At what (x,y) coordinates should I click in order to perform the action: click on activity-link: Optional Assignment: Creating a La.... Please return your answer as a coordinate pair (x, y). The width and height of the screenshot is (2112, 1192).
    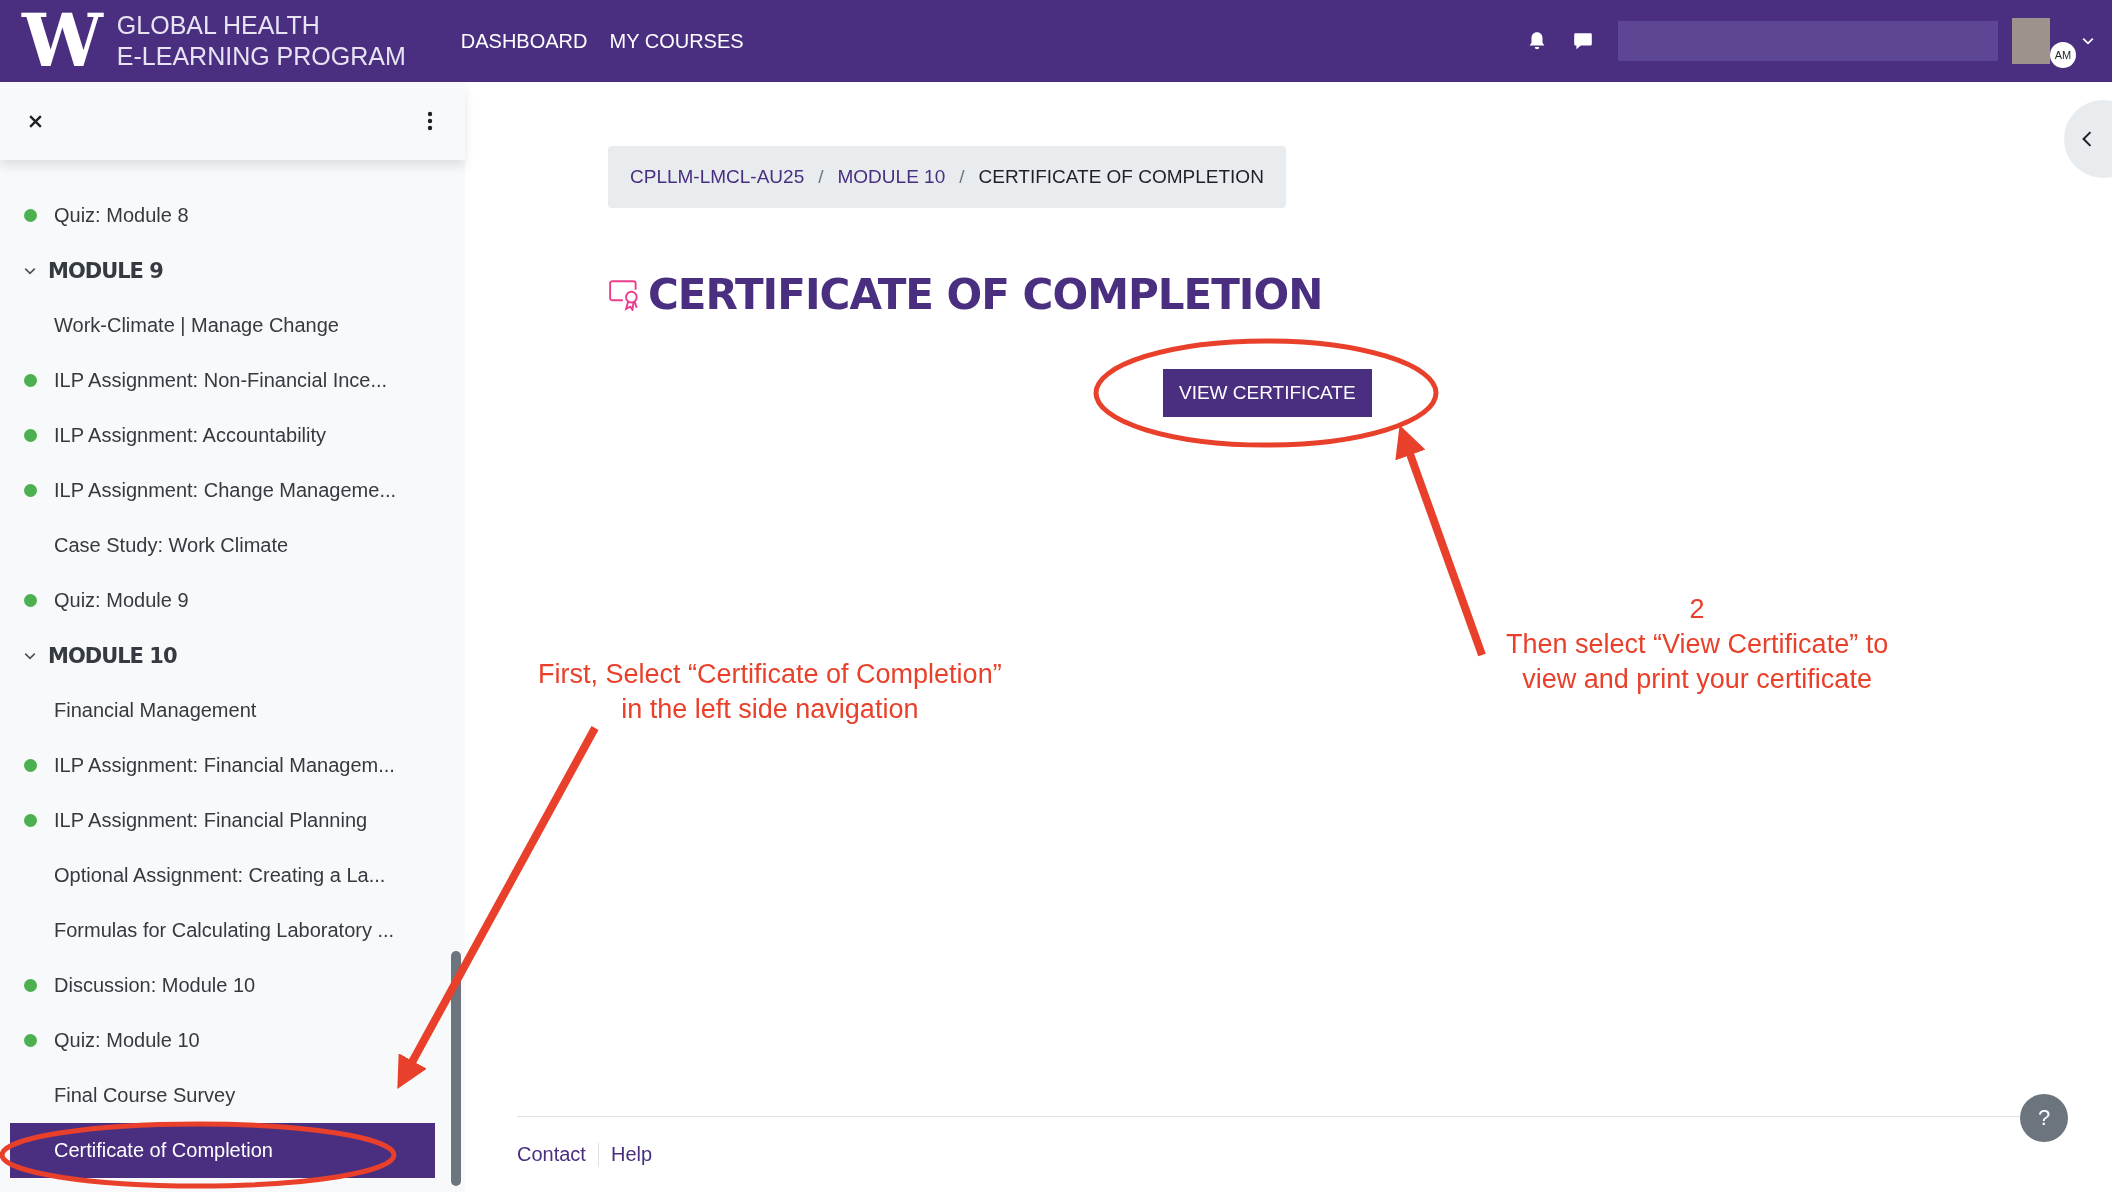
    Looking at the image, I should click on (222, 875).